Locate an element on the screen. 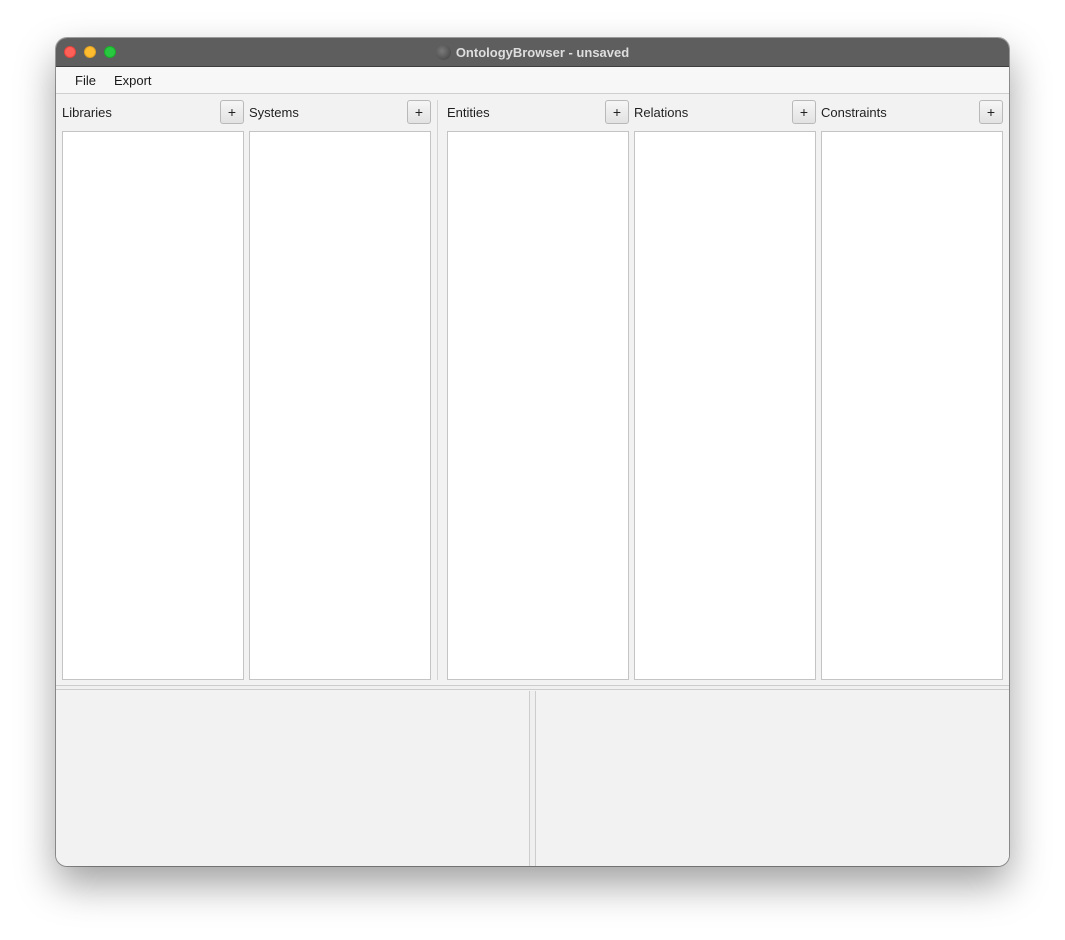  menu-export: Export is located at coordinates (133, 80).